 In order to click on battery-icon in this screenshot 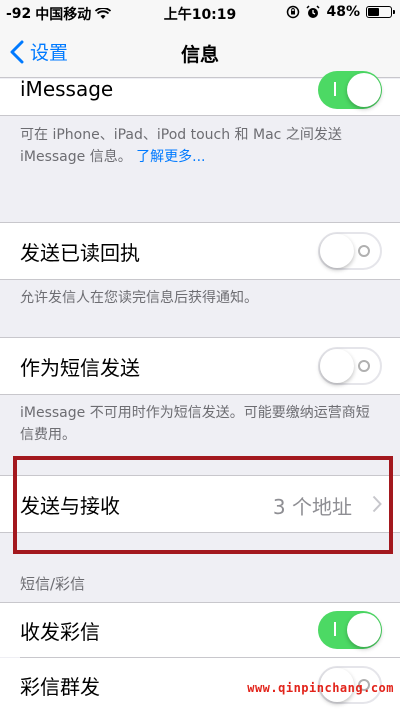, I will do `click(380, 12)`.